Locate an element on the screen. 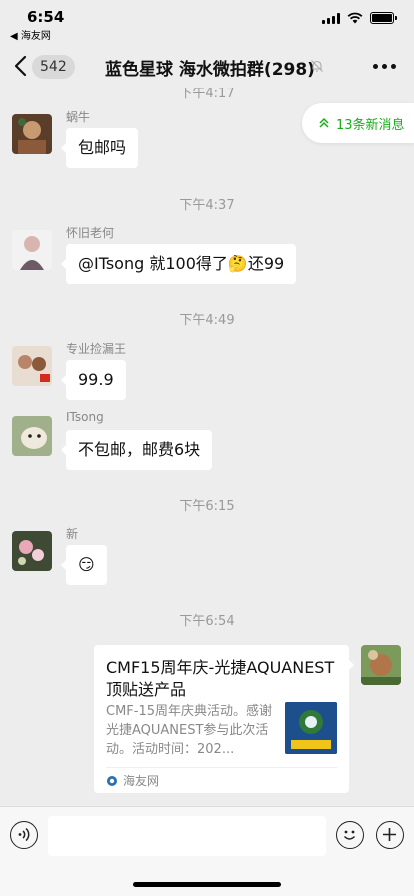 The height and width of the screenshot is (896, 414). message-bubble: 99.9 is located at coordinates (93, 380).